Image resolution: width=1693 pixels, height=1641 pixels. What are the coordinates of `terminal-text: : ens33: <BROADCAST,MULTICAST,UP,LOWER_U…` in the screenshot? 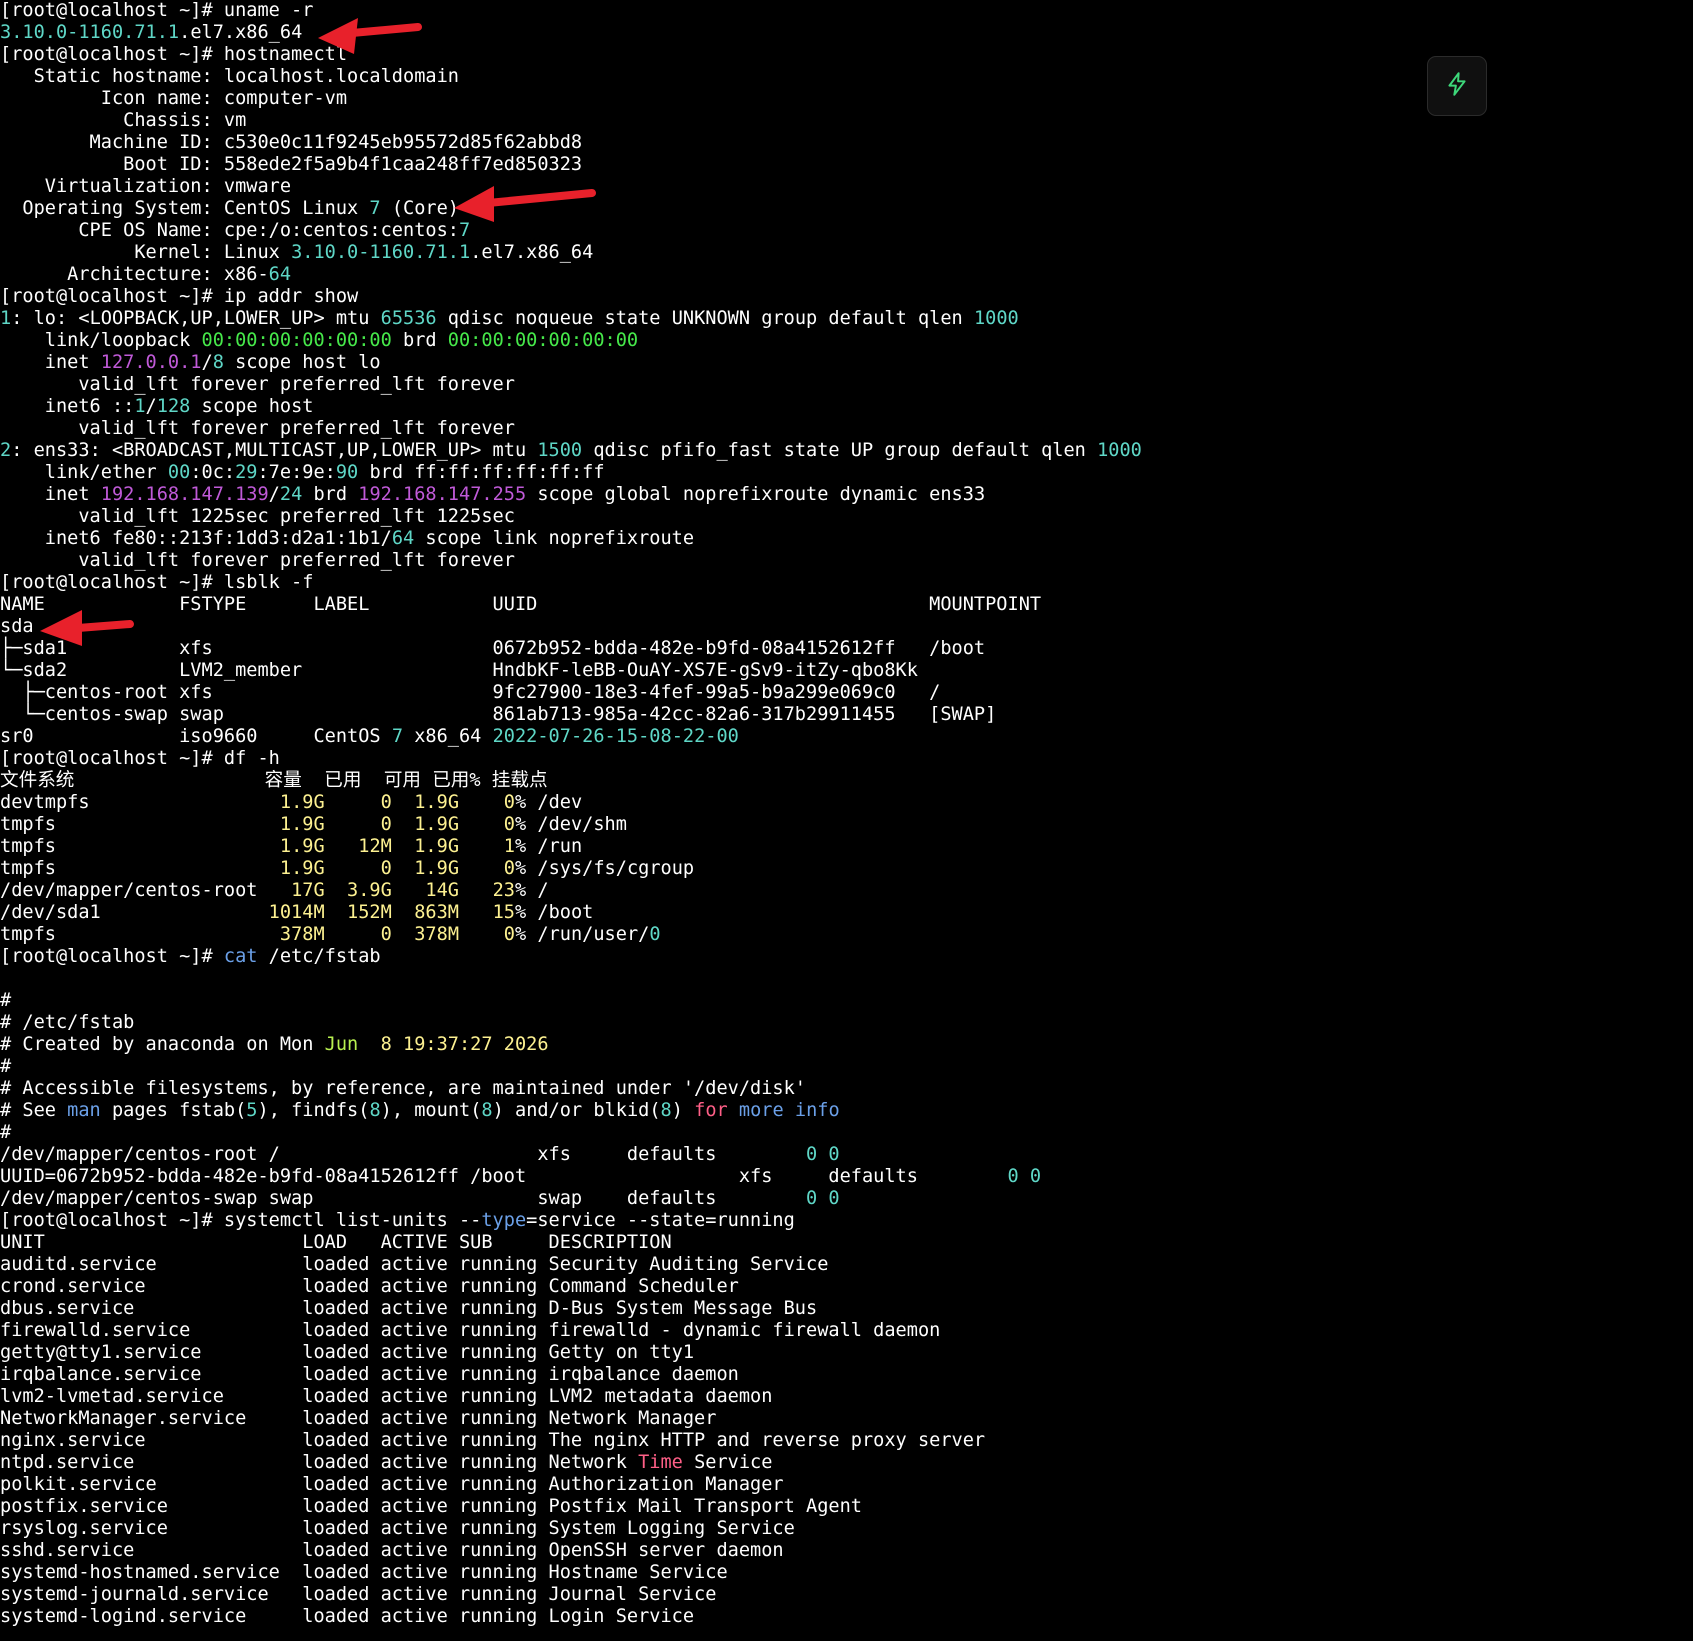 It's located at (274, 450).